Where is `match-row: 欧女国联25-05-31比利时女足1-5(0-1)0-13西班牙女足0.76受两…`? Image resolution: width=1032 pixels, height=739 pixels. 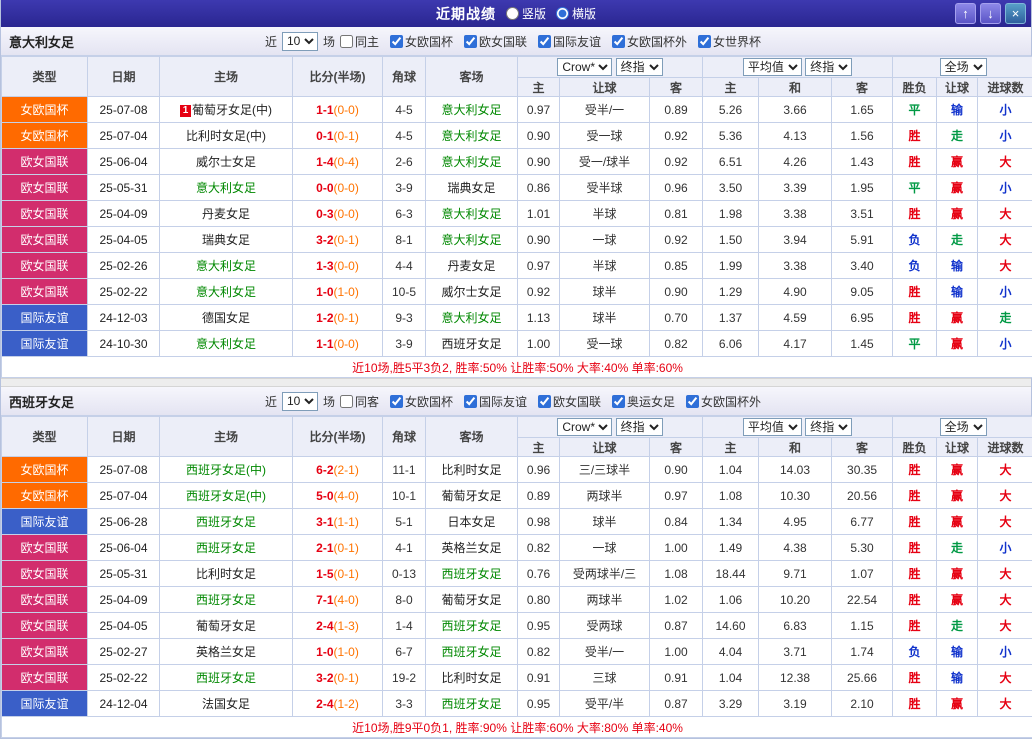 match-row: 欧女国联25-05-31比利时女足1-5(0-1)0-13西班牙女足0.76受两… is located at coordinates (517, 574).